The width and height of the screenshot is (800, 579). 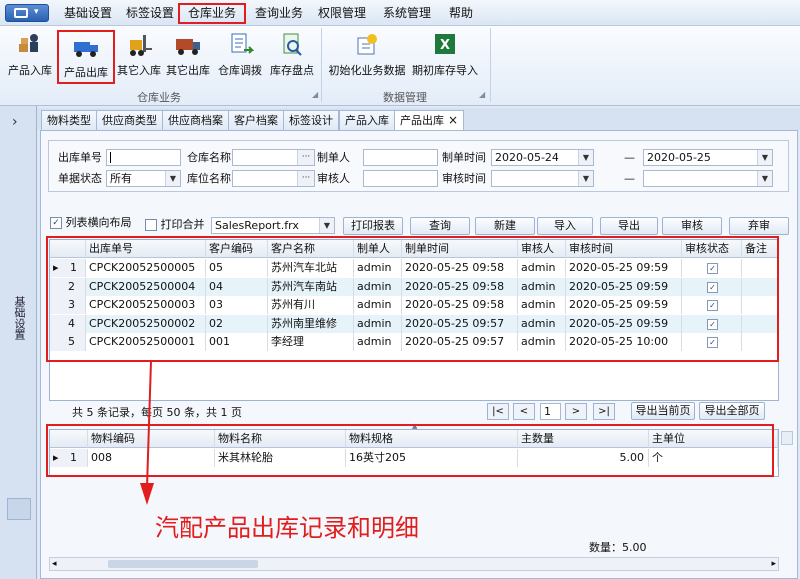 I want to click on audit-date-to-input: ▼, so click(x=708, y=178).